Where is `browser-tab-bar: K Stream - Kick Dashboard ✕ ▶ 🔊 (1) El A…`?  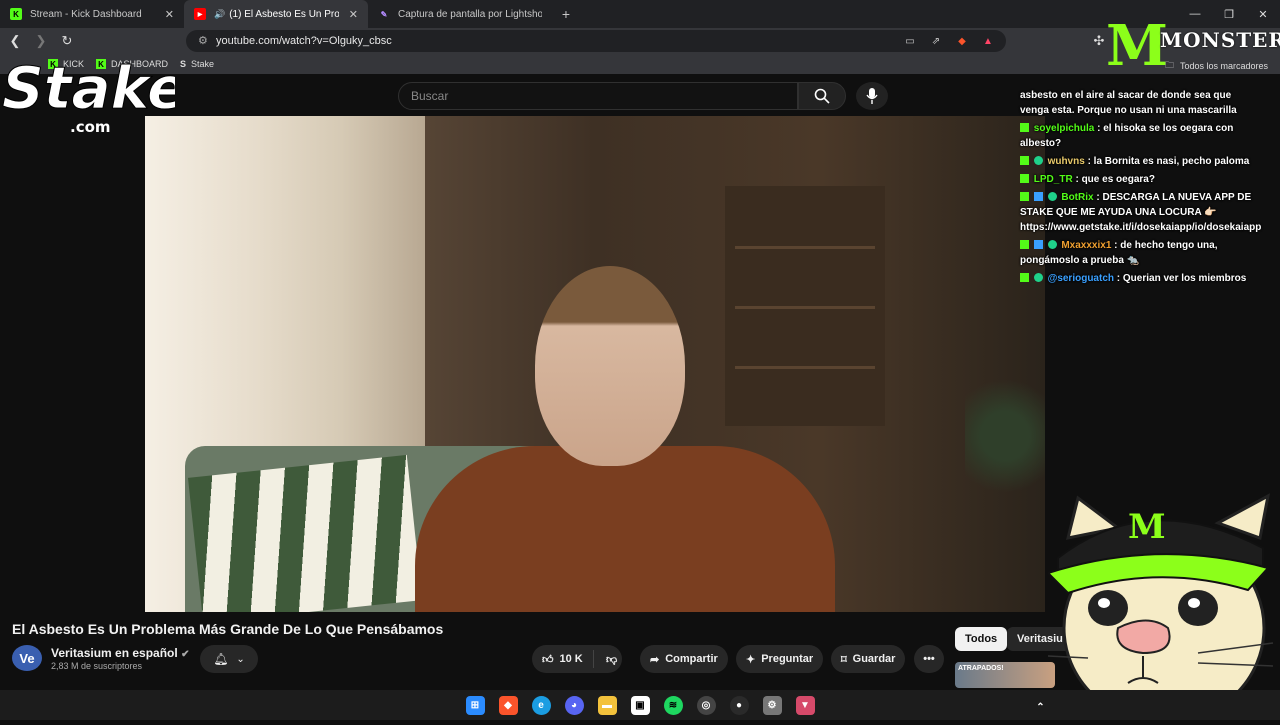
browser-tab-bar: K Stream - Kick Dashboard ✕ ▶ 🔊 (1) El A… is located at coordinates (640, 14).